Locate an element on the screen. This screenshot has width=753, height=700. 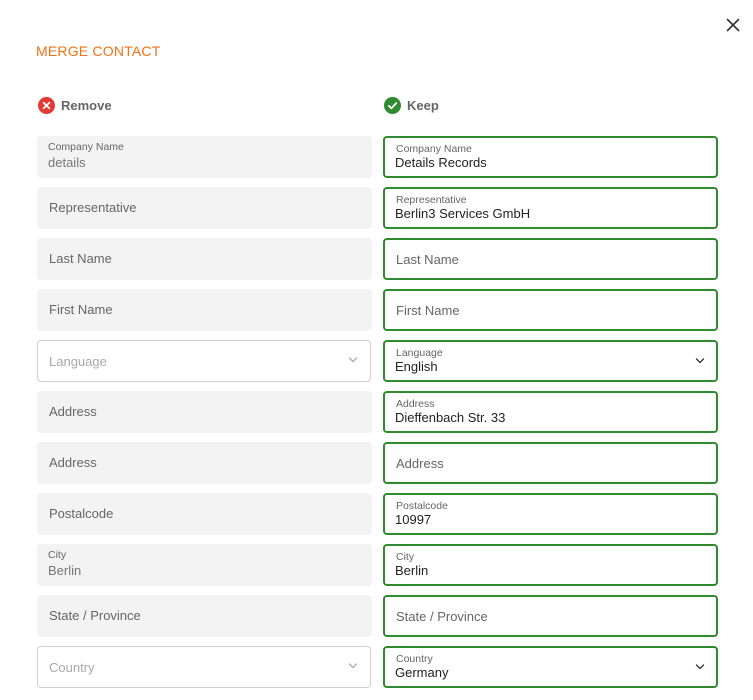
field-value: Dieffenbach Str. 33 is located at coordinates (450, 417).